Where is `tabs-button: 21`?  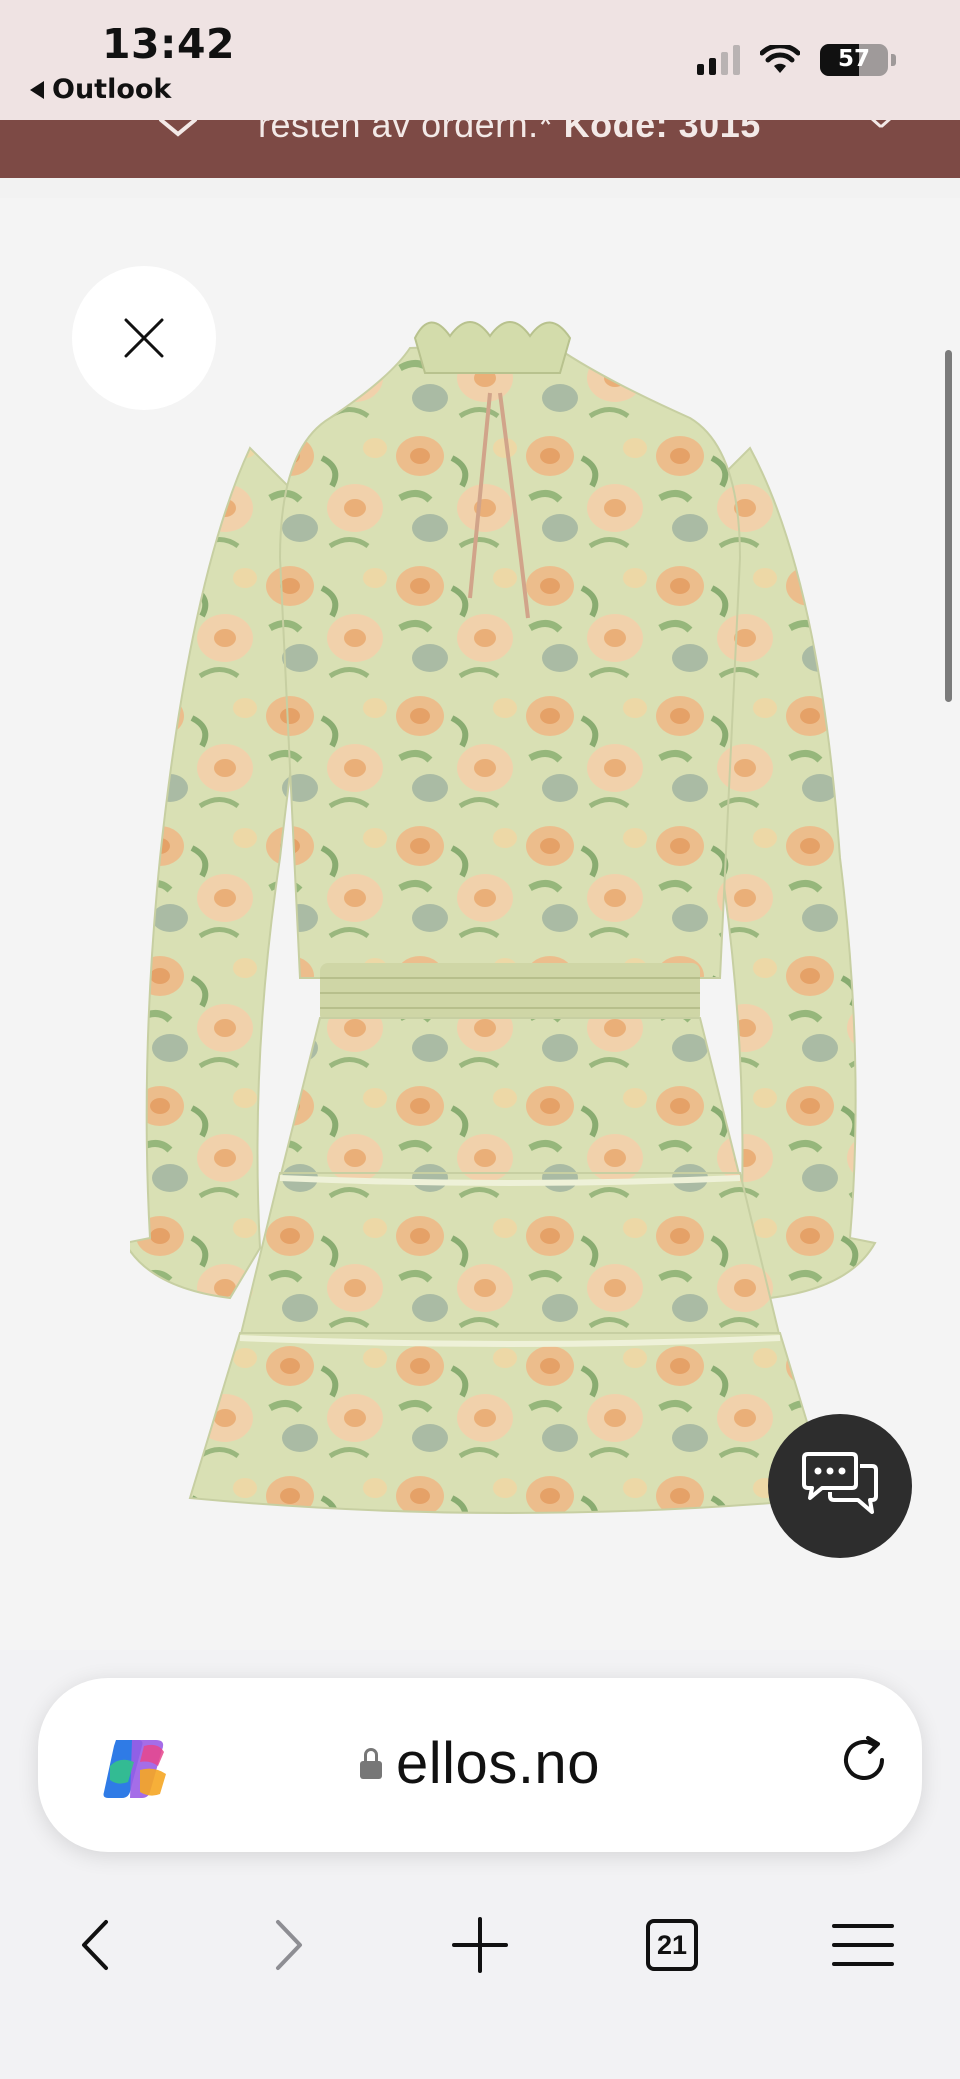 tabs-button: 21 is located at coordinates (672, 1945).